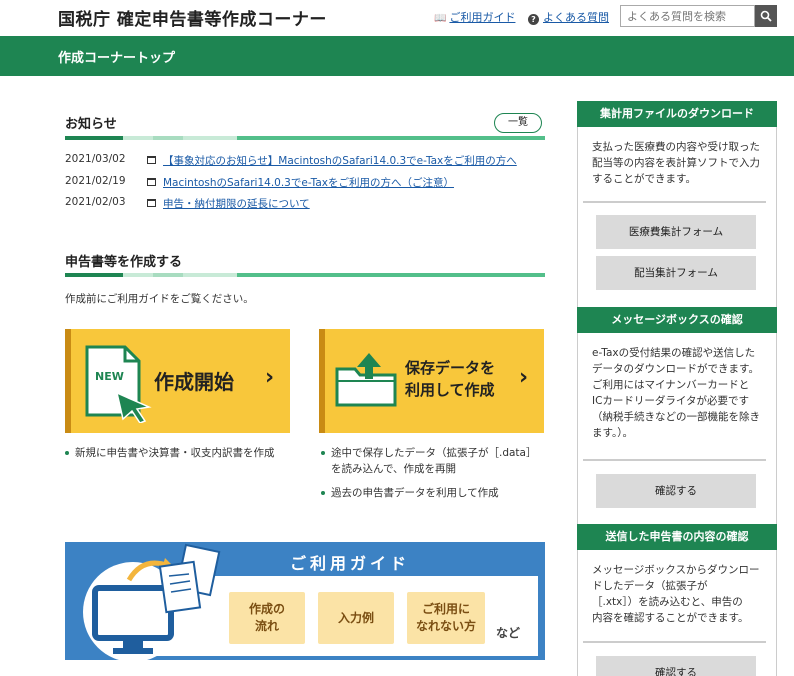 The width and height of the screenshot is (794, 676). I want to click on dividend-form-button: 配当集計フォーム, so click(676, 273).